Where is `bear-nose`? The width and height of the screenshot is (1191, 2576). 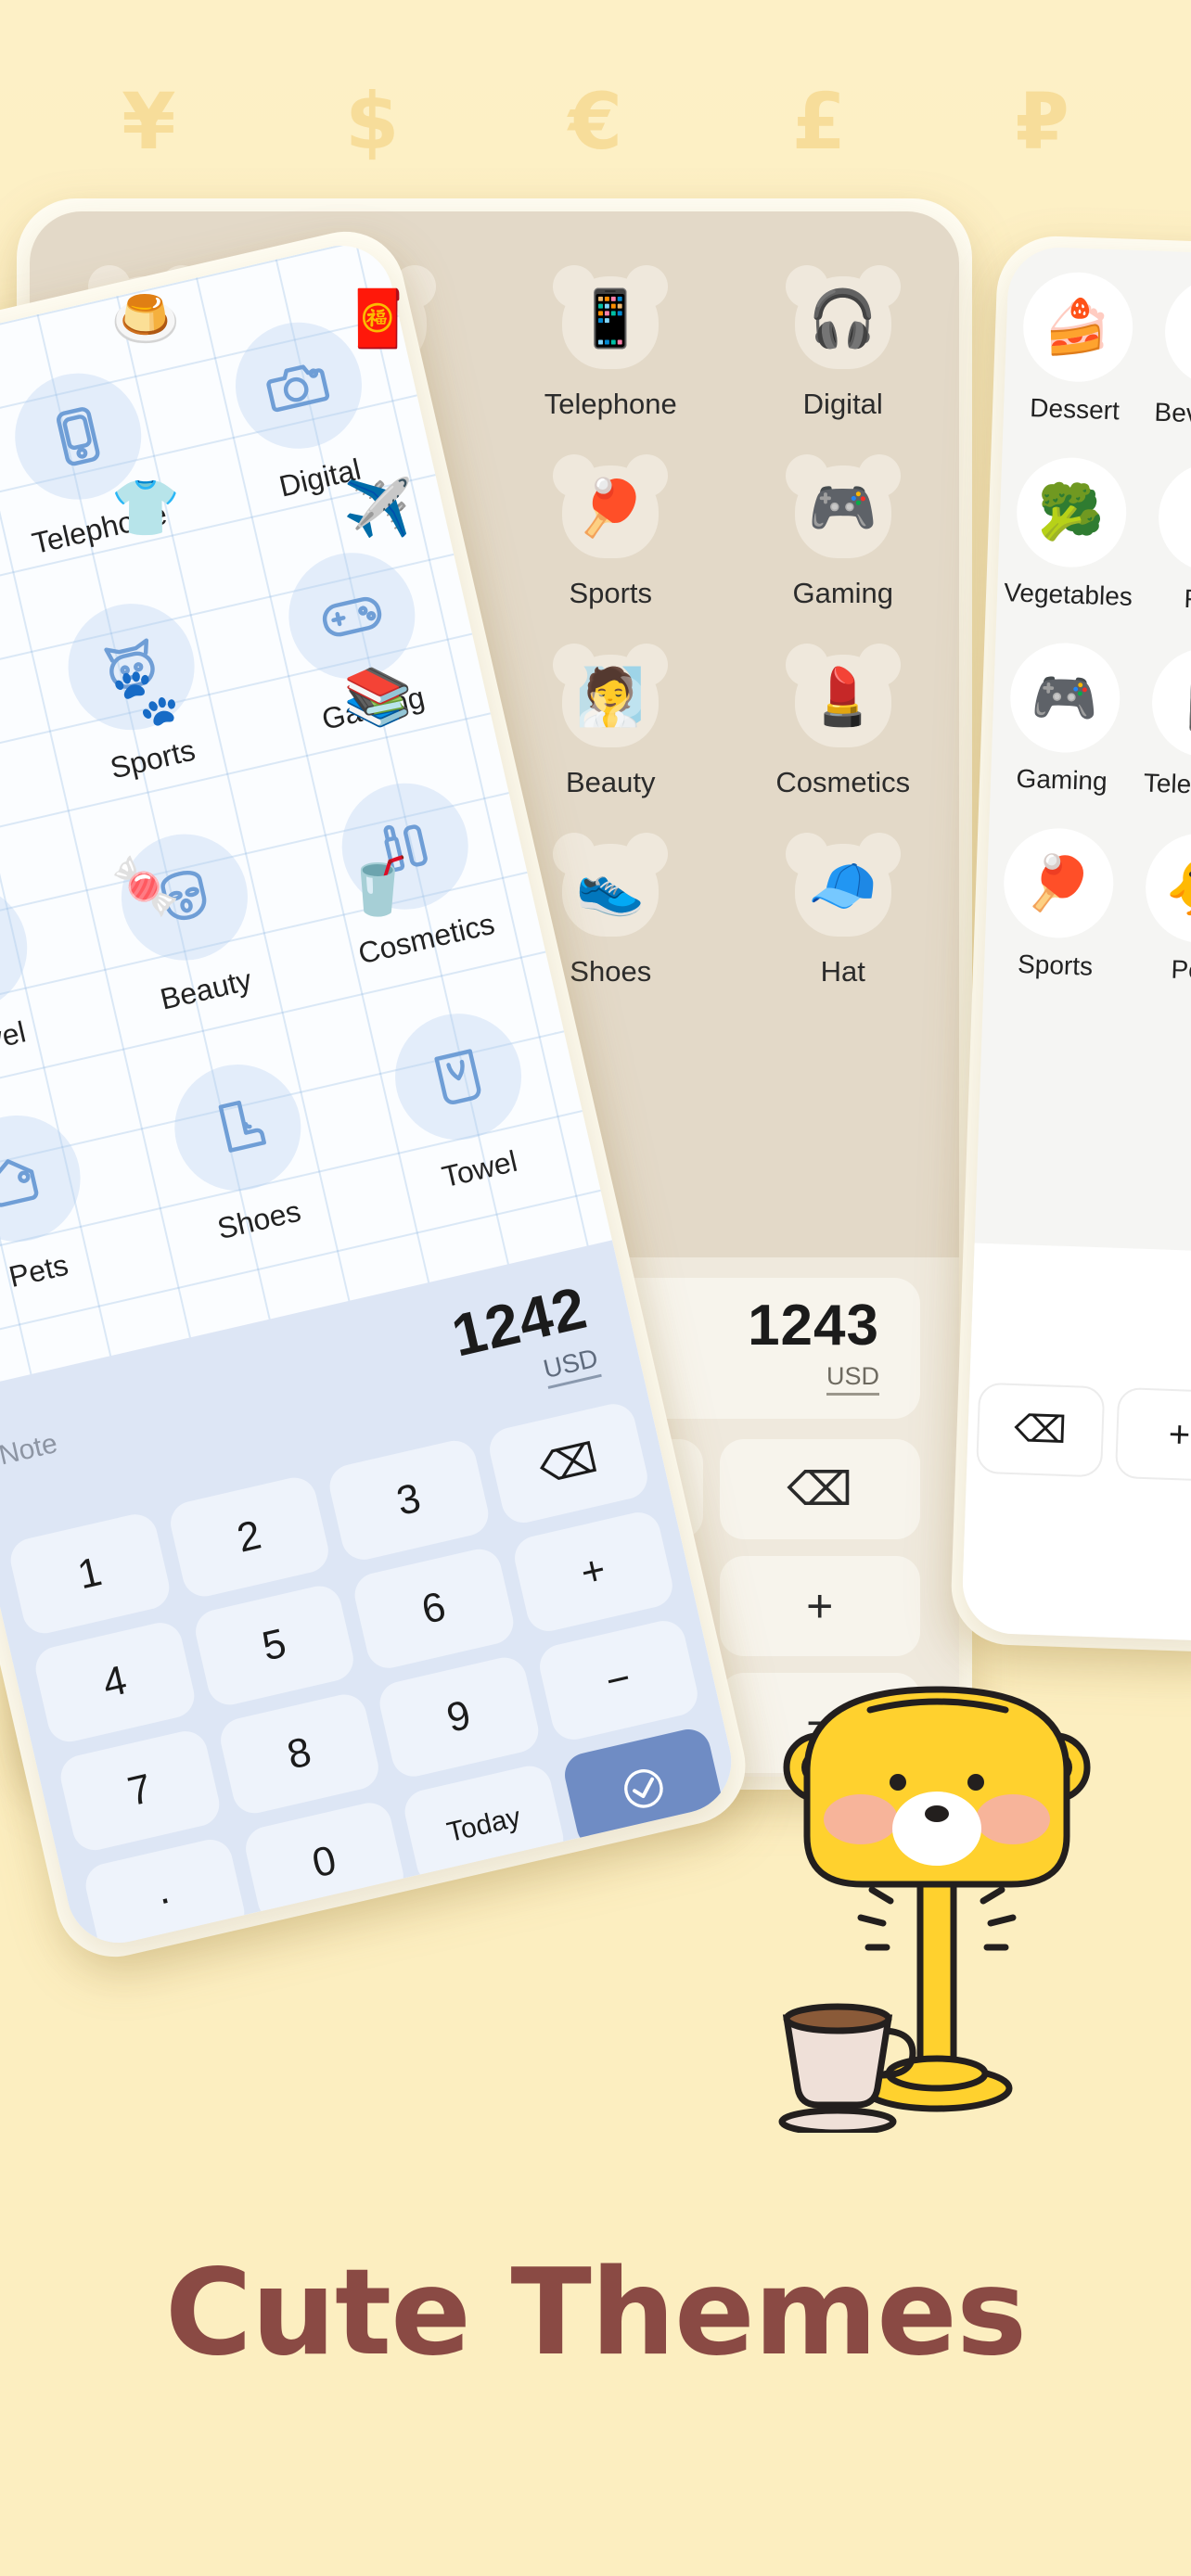
bear-nose is located at coordinates (937, 1813).